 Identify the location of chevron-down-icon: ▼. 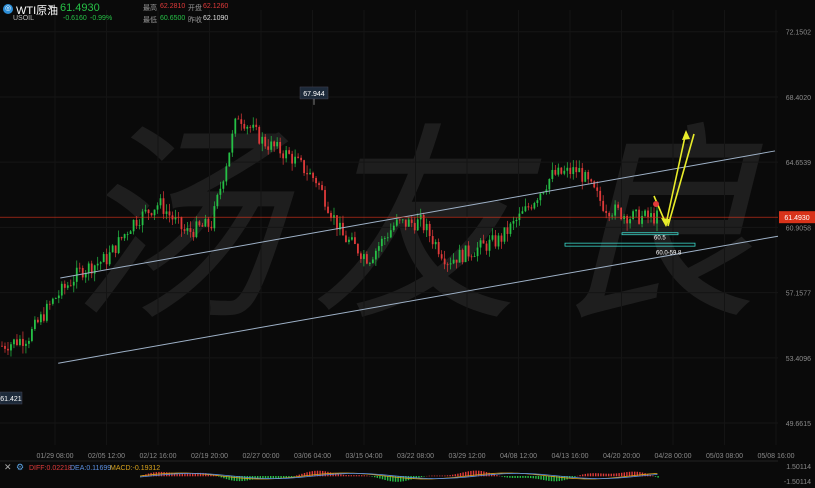
(51, 7).